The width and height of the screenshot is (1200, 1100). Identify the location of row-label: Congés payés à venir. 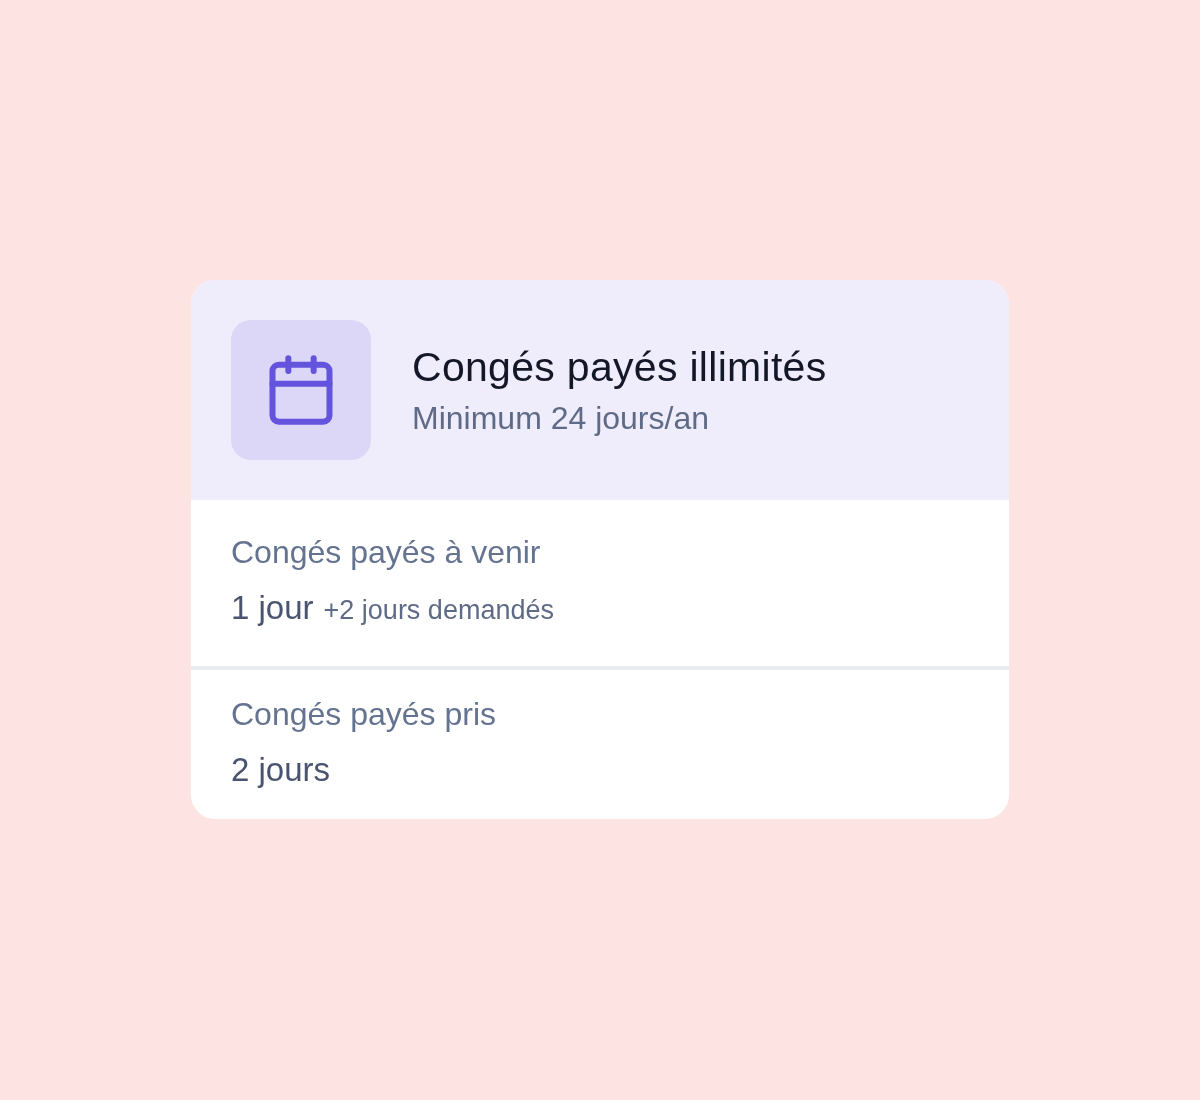
(386, 552).